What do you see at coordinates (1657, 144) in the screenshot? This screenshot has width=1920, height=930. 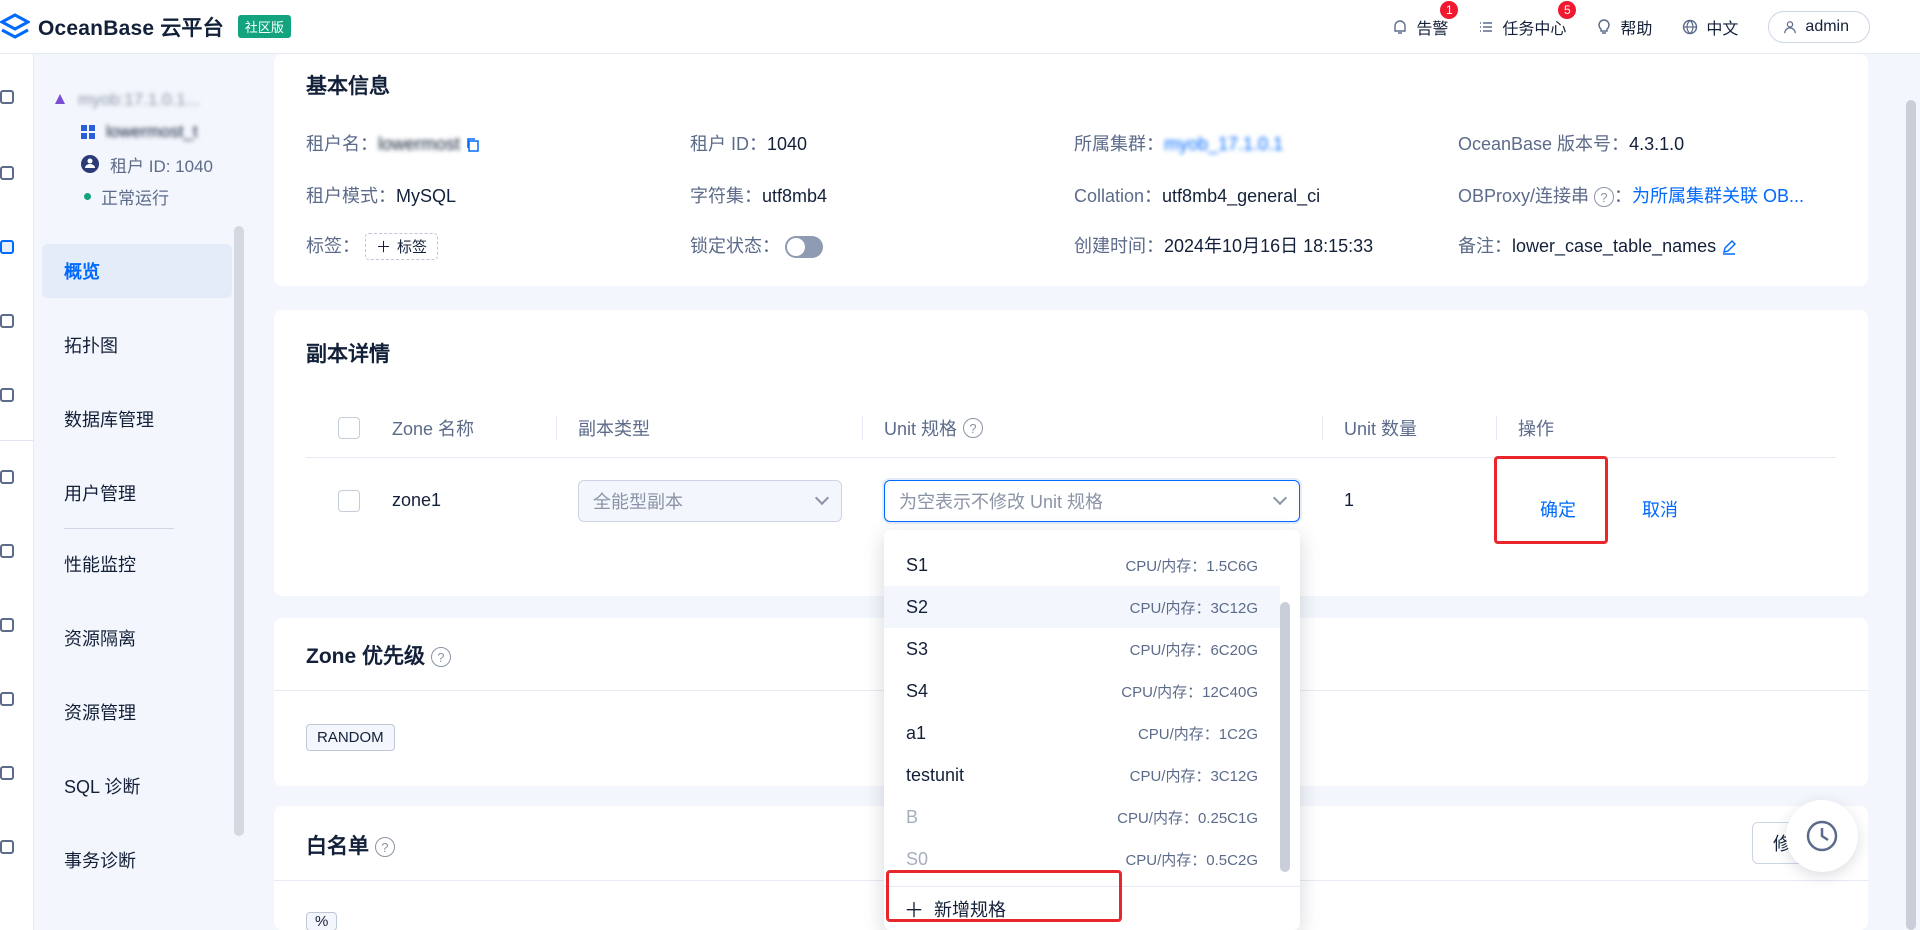 I see `version-value: 4.3.1.0` at bounding box center [1657, 144].